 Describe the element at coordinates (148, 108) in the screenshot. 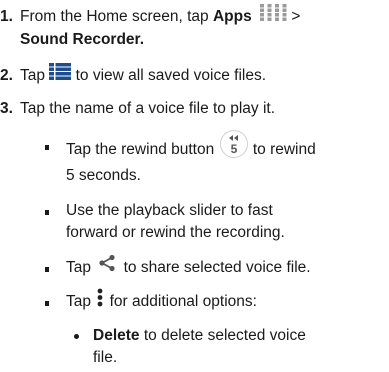

I see `step-3-line: Tap the name of a voice file to play it.` at that location.